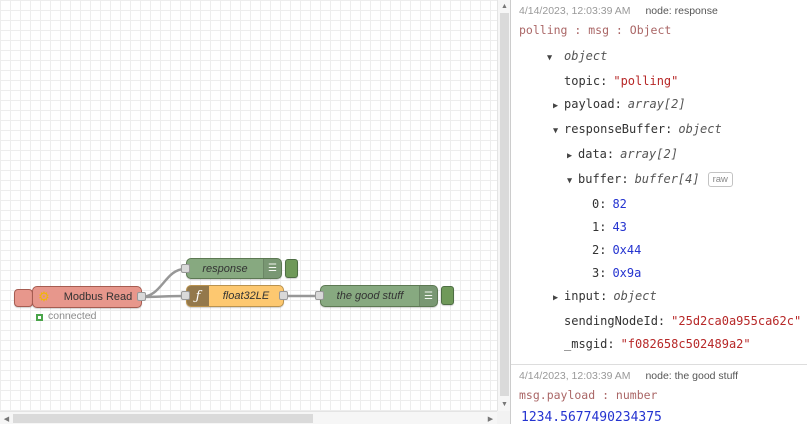 The height and width of the screenshot is (424, 807). What do you see at coordinates (225, 268) in the screenshot?
I see `response-node-label: response` at bounding box center [225, 268].